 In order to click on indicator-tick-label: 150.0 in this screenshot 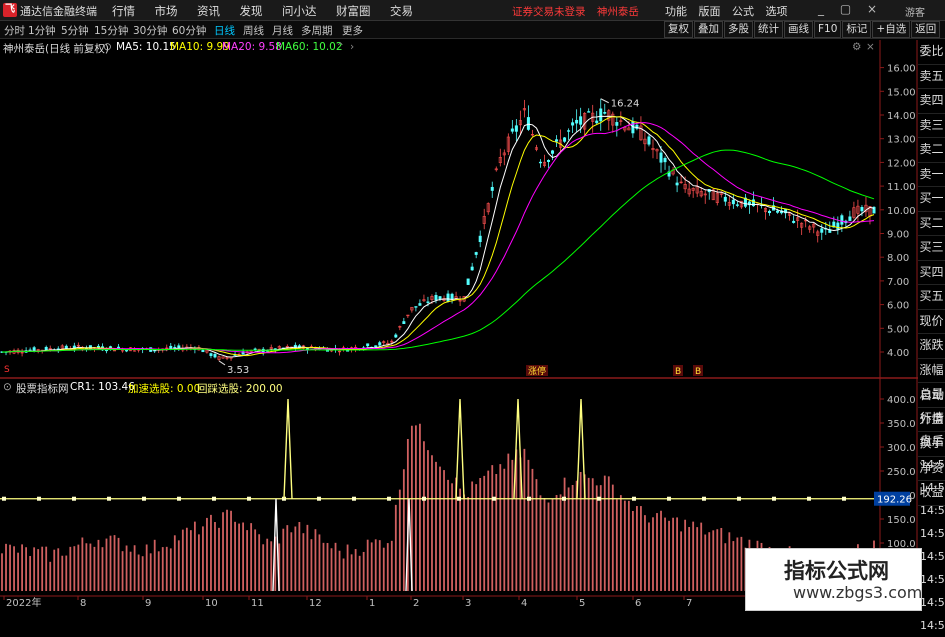, I will do `click(901, 520)`.